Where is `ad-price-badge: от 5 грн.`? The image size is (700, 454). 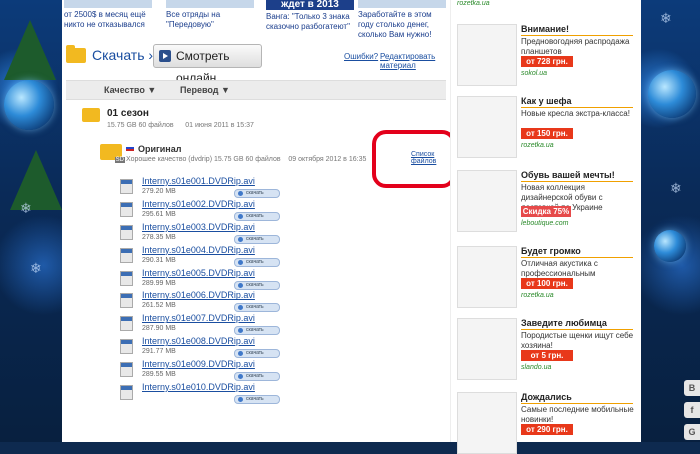 ad-price-badge: от 5 грн. is located at coordinates (547, 355).